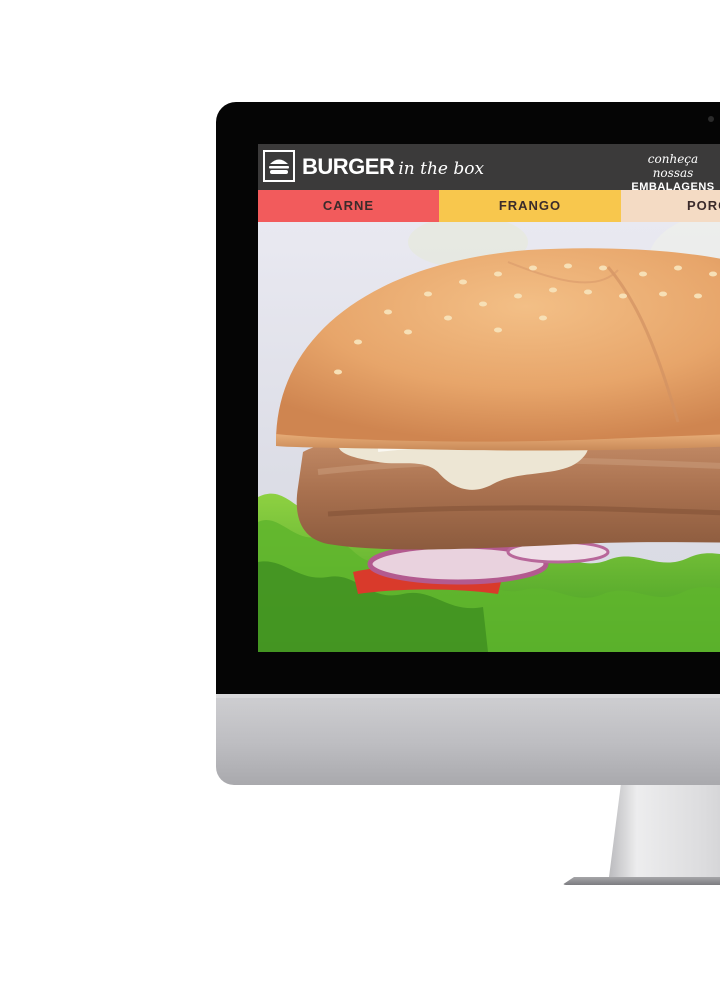 The width and height of the screenshot is (720, 1000). I want to click on stand-neck, so click(664, 835).